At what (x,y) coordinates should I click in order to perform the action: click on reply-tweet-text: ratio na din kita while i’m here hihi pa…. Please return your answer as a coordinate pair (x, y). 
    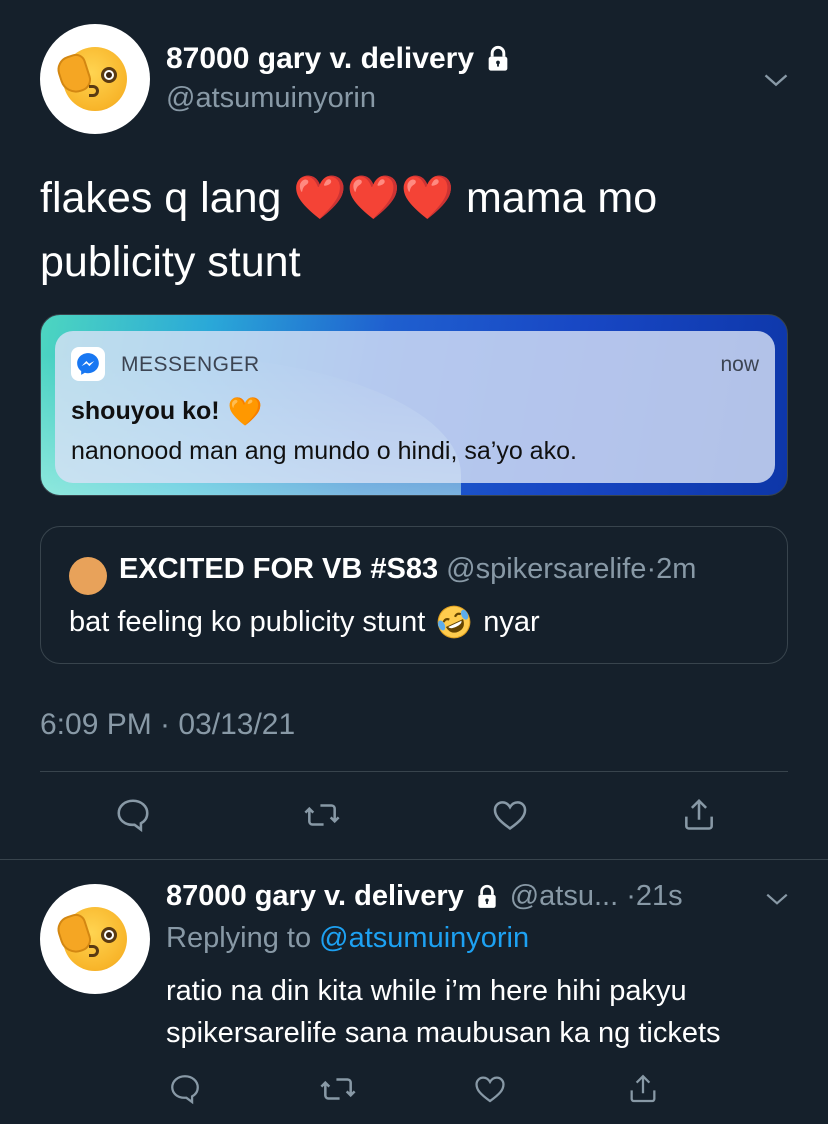
    Looking at the image, I should click on (443, 1012).